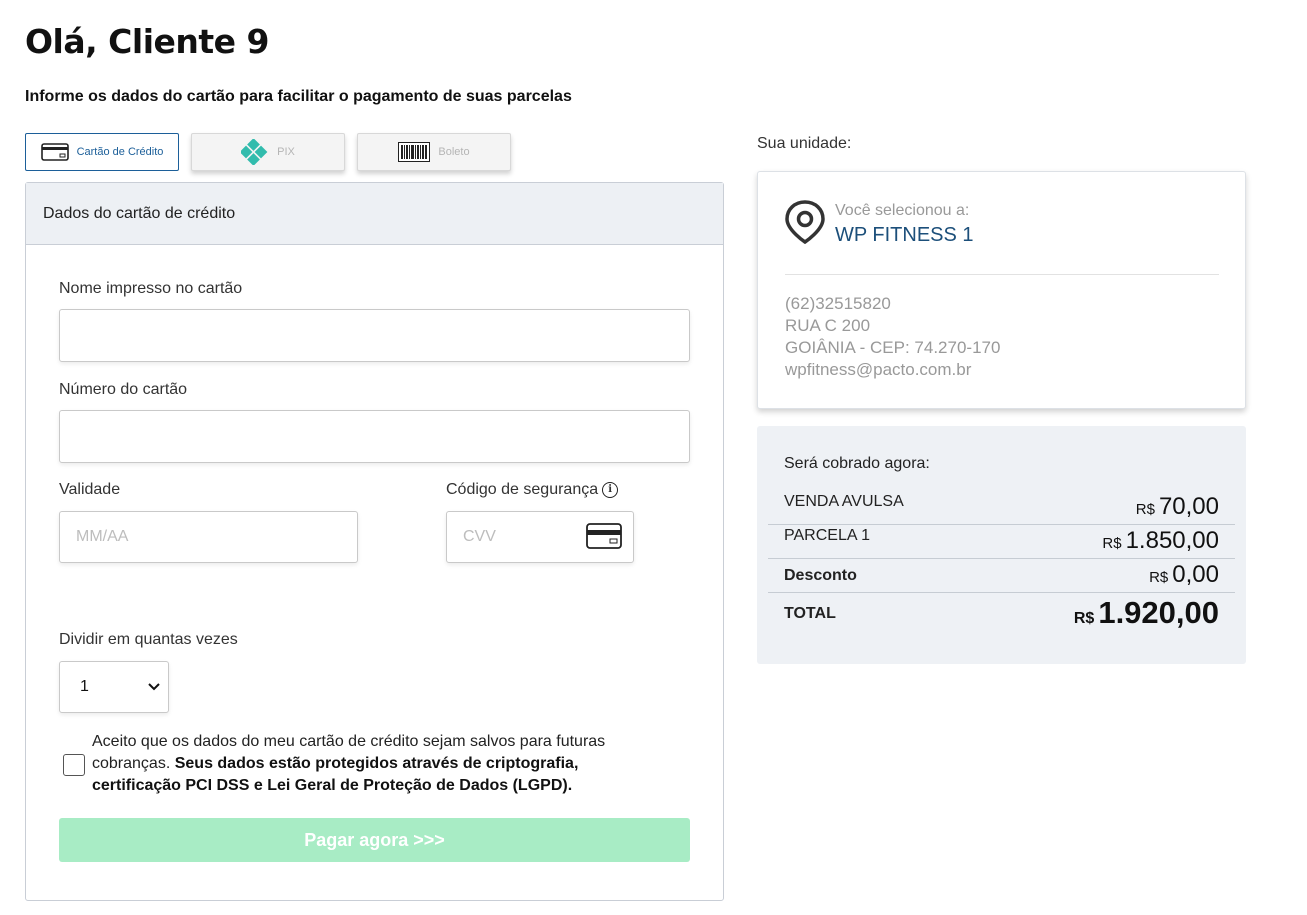  What do you see at coordinates (893, 347) in the screenshot?
I see `unit-city: GOIÂNIA - CEP: 74.270-170` at bounding box center [893, 347].